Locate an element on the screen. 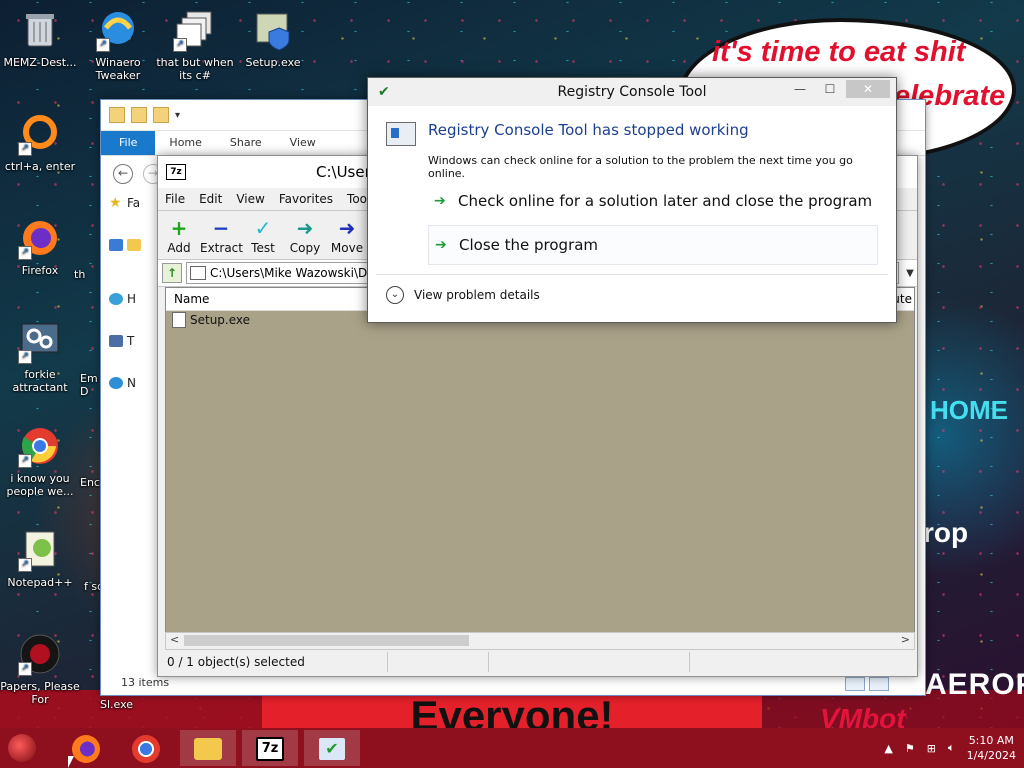 This screenshot has width=1024, height=768. menu-favorites: Favorites is located at coordinates (306, 199).